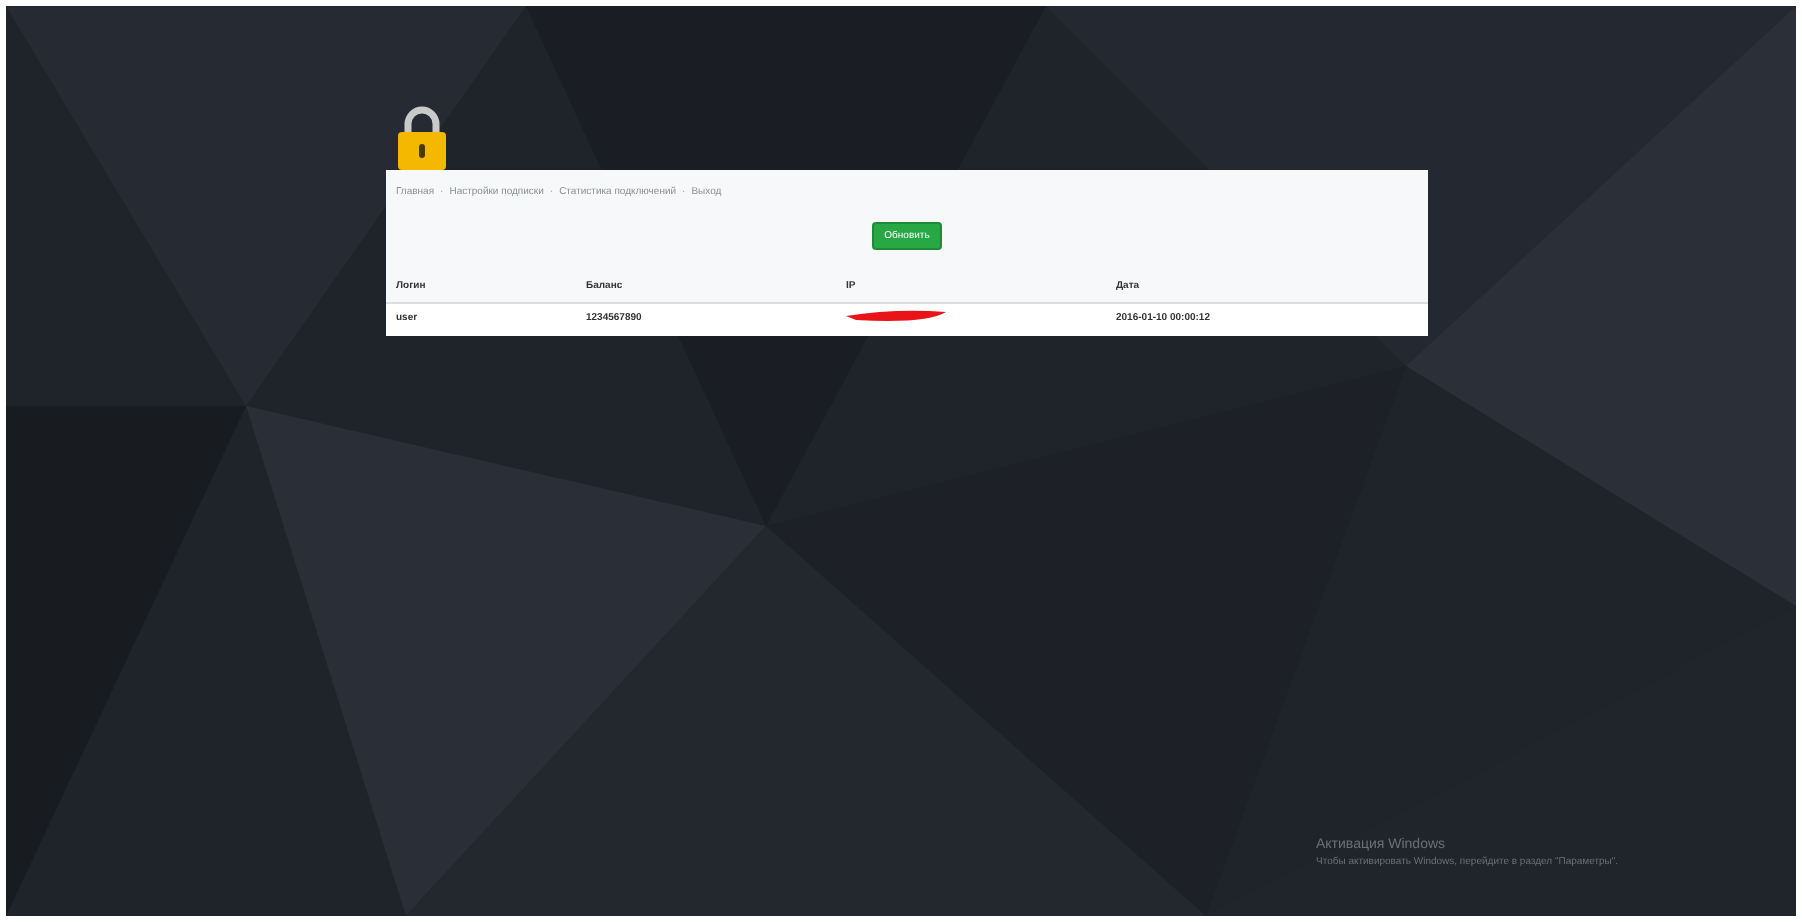  I want to click on redaction-mark, so click(896, 316).